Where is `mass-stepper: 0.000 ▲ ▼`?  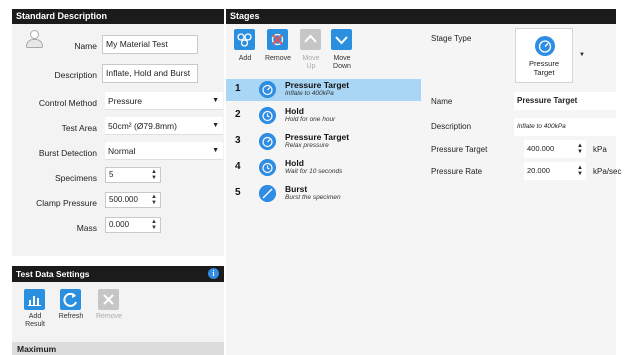
mass-stepper: 0.000 ▲ ▼ is located at coordinates (133, 225).